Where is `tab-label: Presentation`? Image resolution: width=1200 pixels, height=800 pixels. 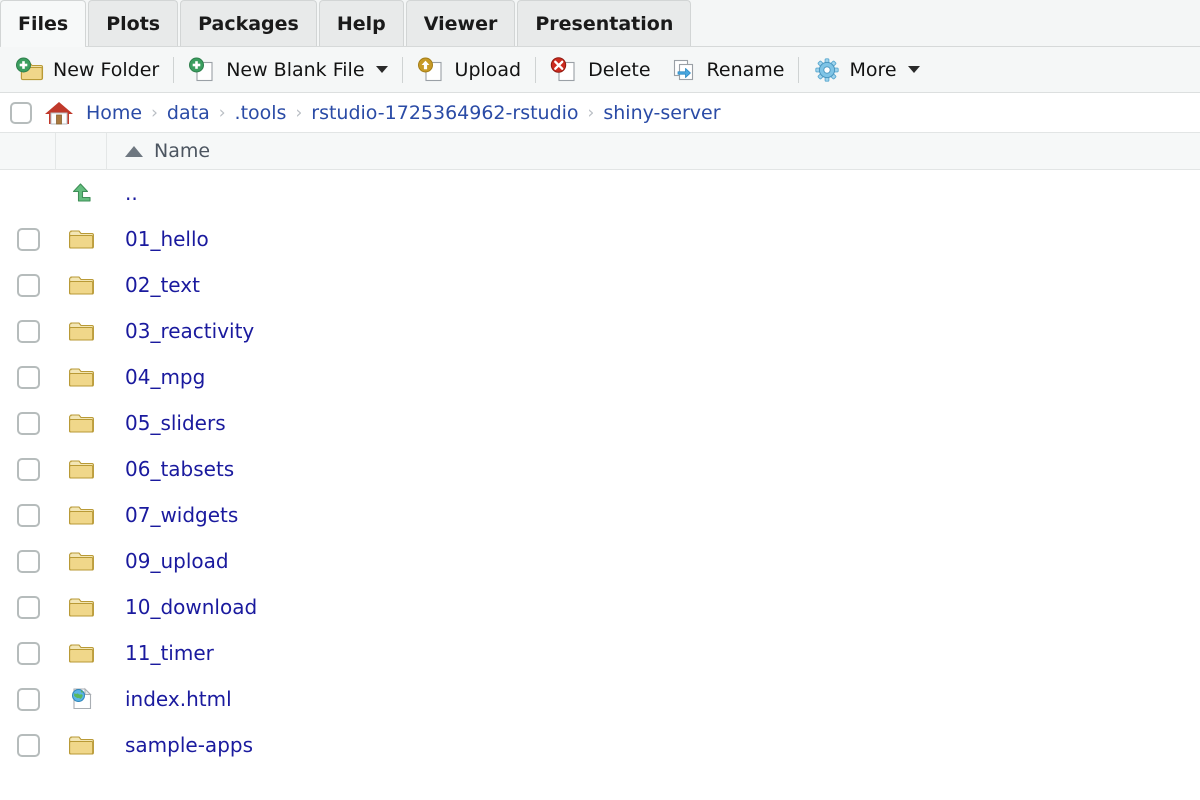
tab-label: Presentation is located at coordinates (604, 23).